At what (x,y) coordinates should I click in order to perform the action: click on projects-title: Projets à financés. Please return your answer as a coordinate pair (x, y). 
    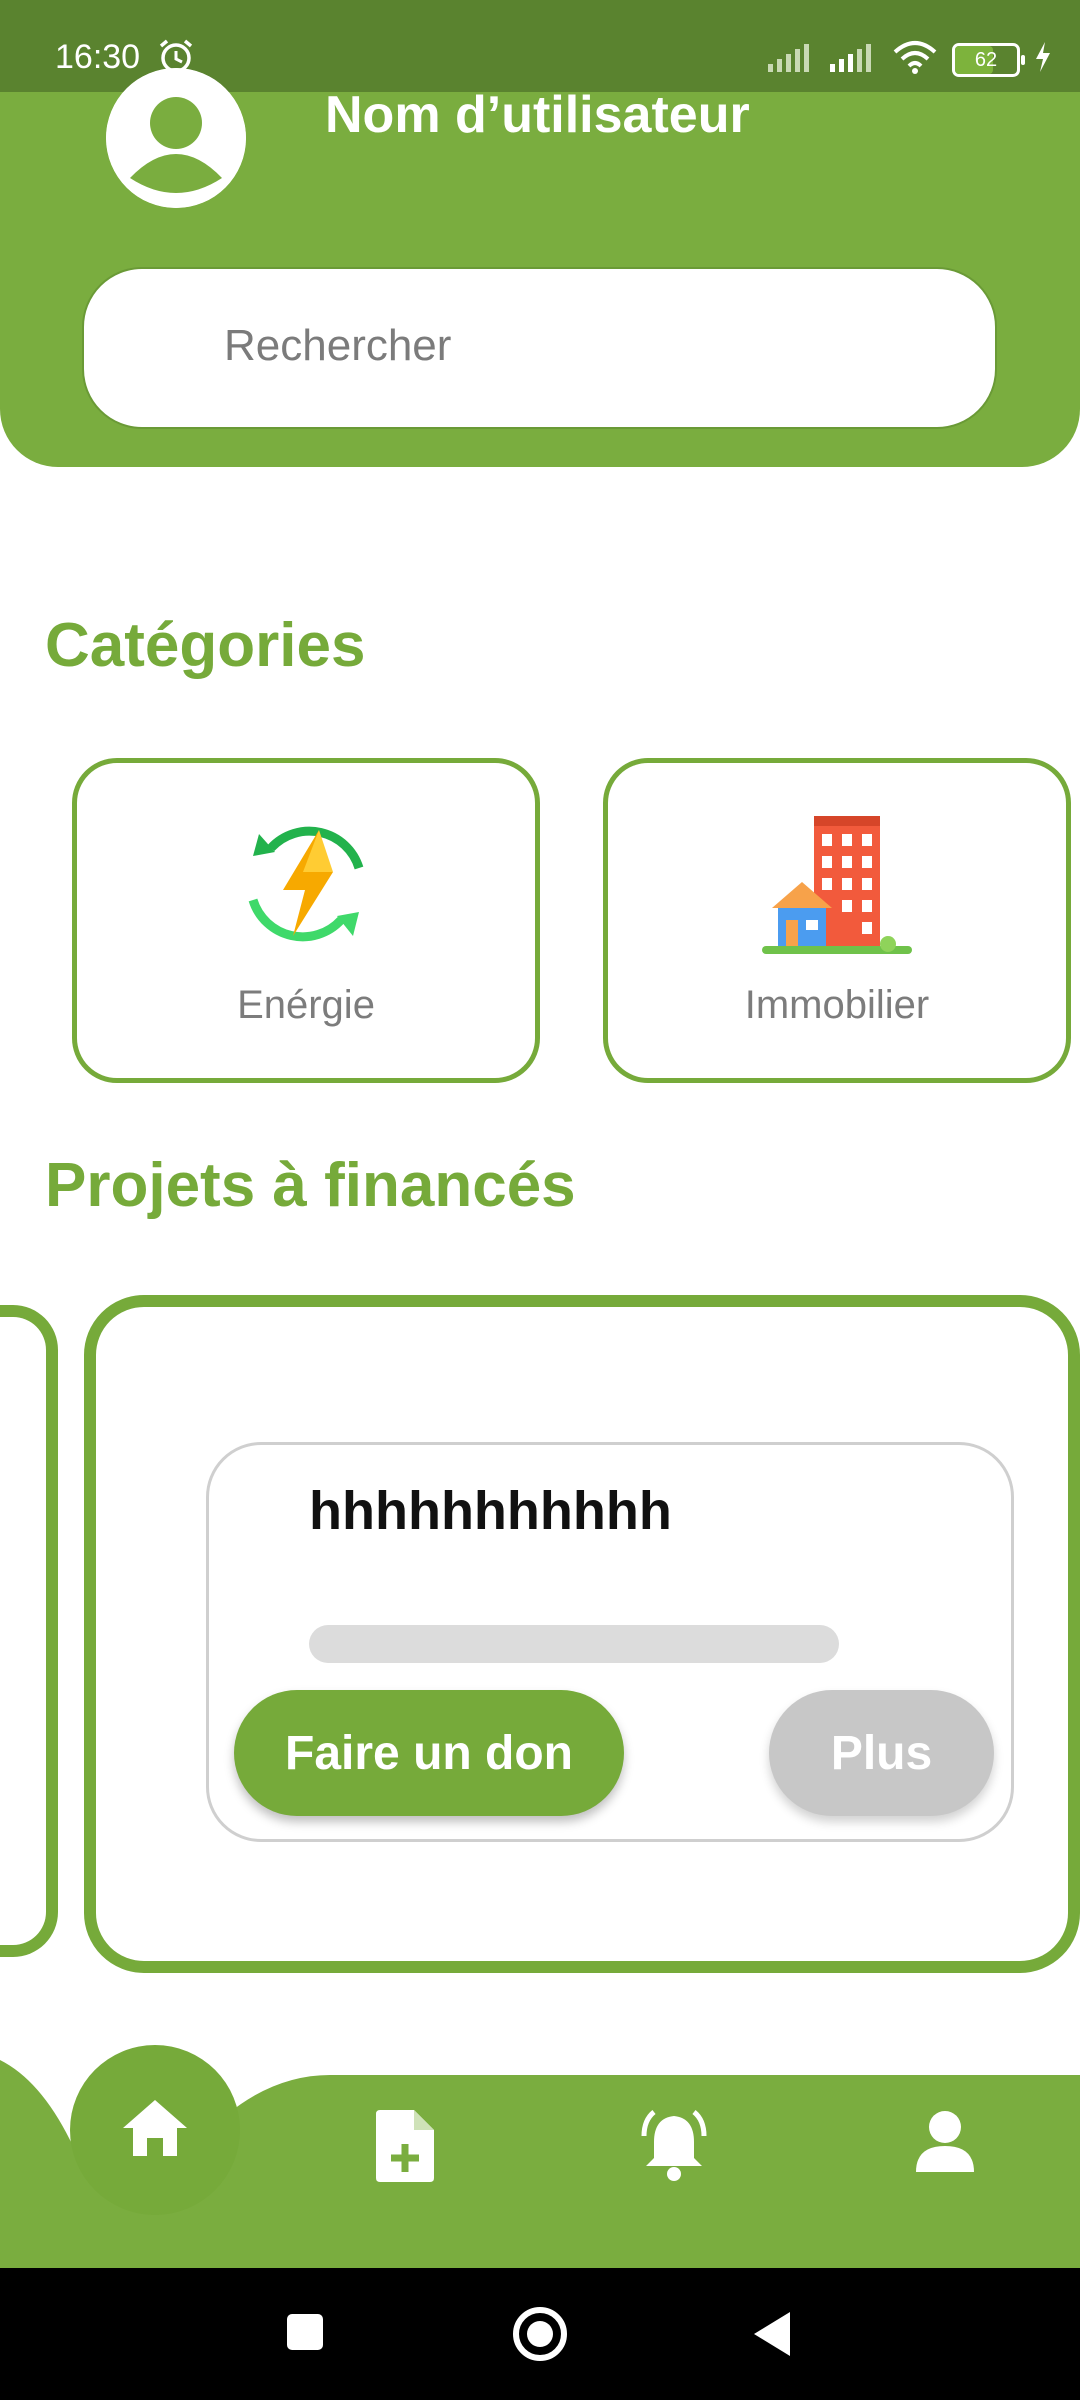
    Looking at the image, I should click on (310, 1185).